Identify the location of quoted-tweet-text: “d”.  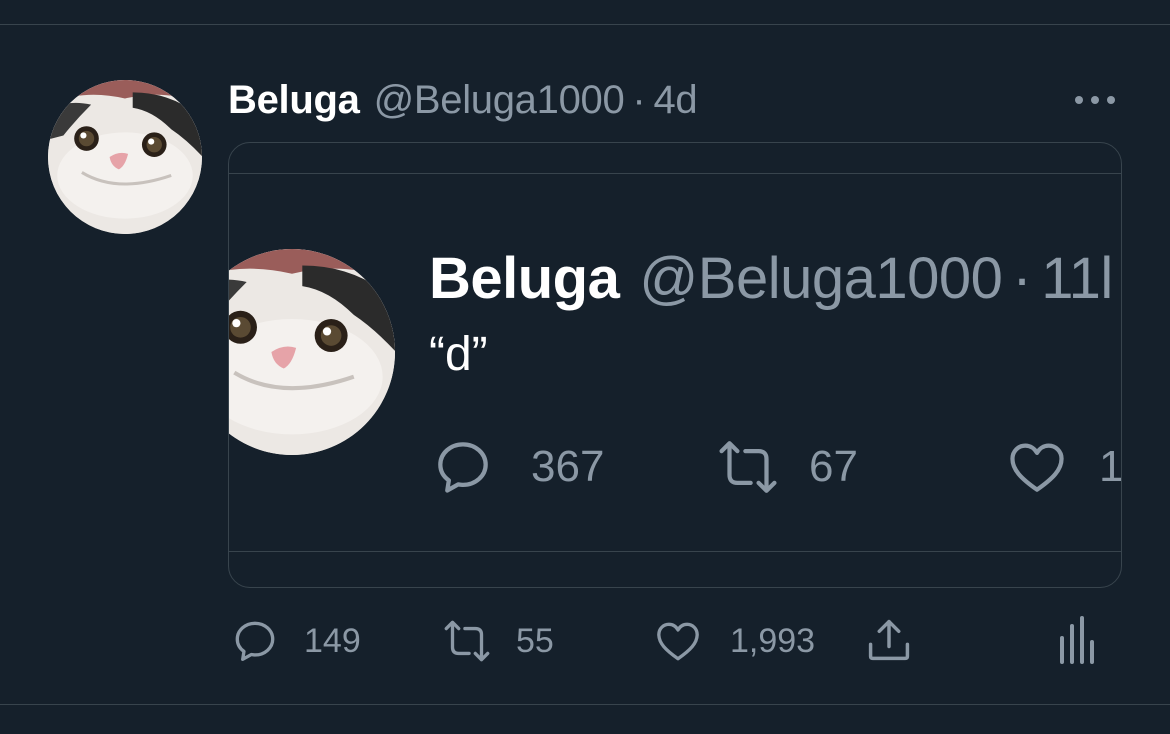
(458, 354).